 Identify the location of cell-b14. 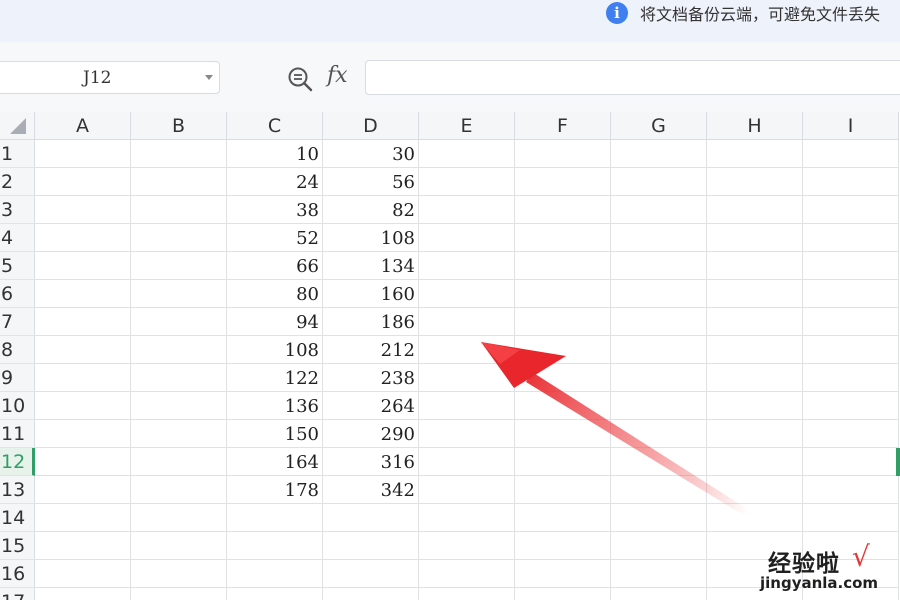
(179, 518).